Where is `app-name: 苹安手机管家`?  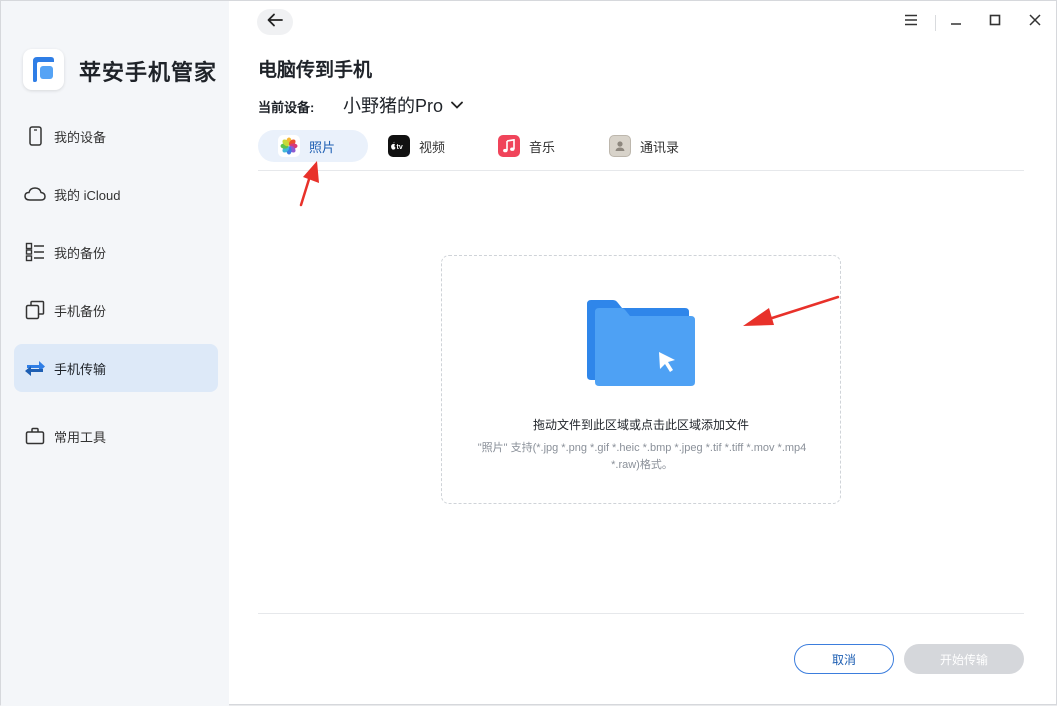
app-name: 苹安手机管家 is located at coordinates (148, 72).